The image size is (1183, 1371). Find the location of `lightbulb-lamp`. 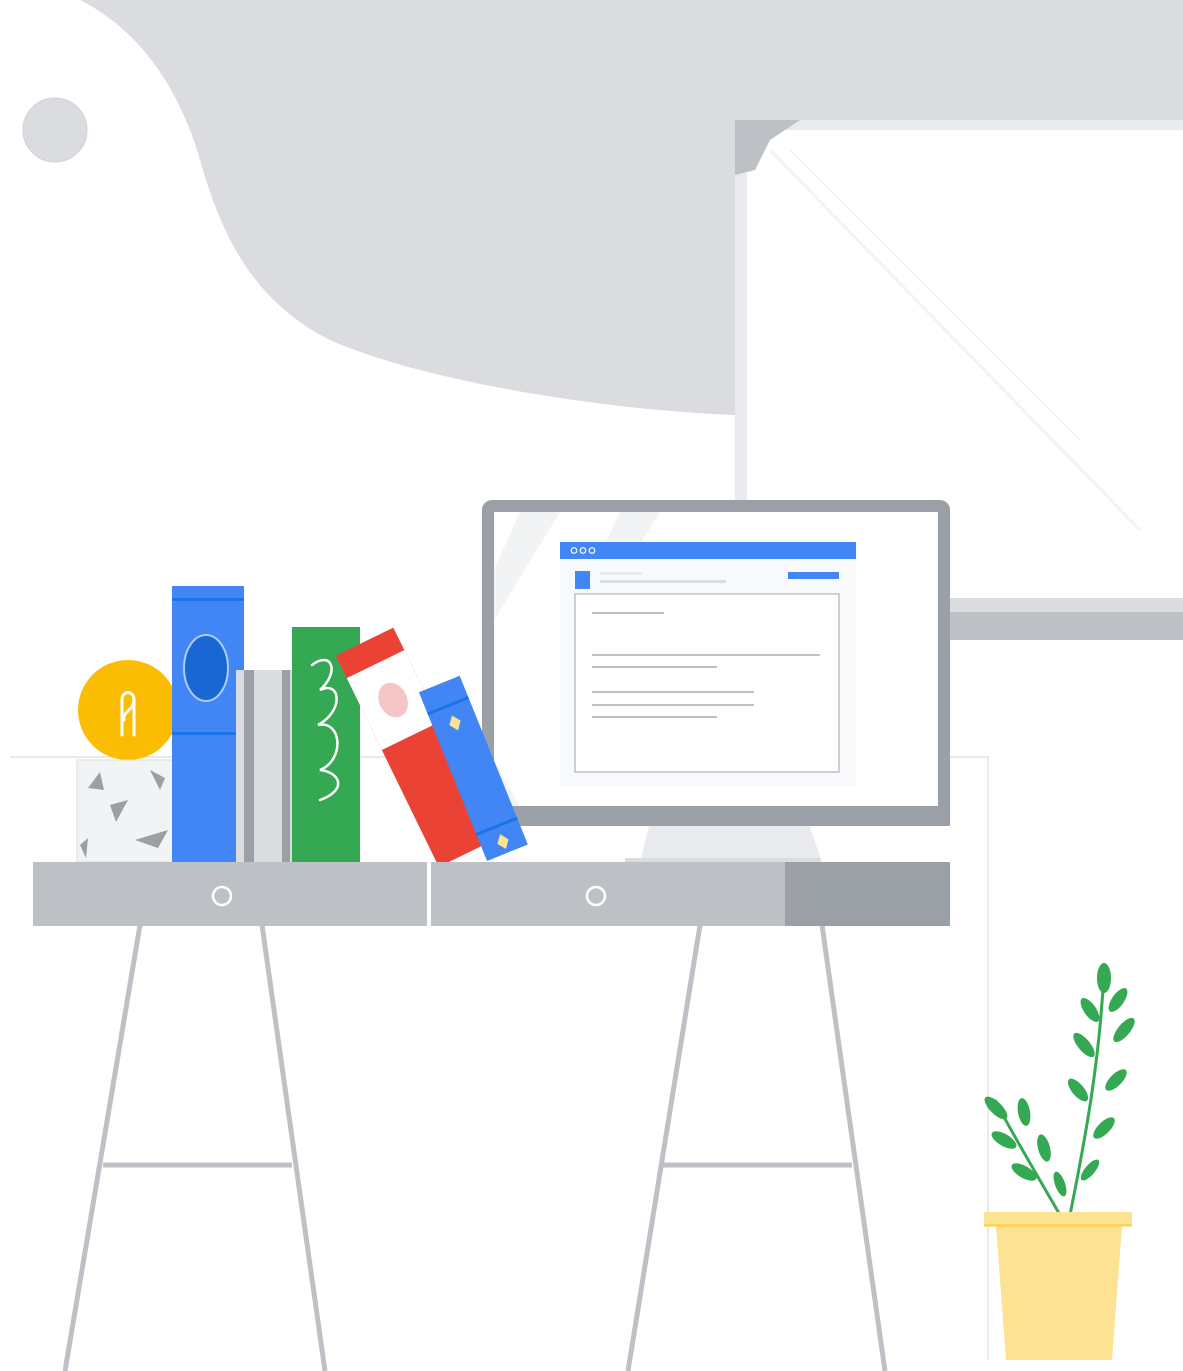

lightbulb-lamp is located at coordinates (128, 761).